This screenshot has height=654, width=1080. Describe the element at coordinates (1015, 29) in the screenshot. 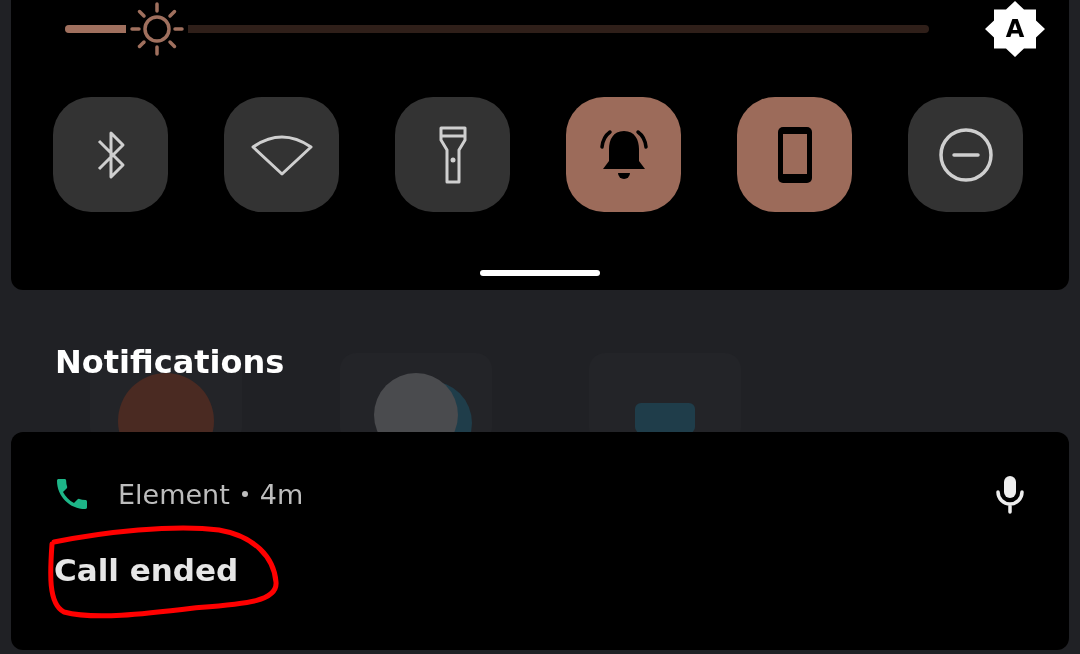

I see `auto-brightness-button: A` at that location.